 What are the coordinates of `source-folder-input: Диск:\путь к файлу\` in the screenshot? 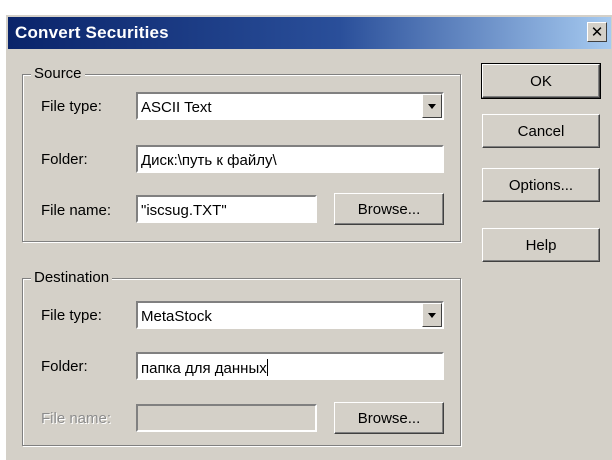 It's located at (290, 159).